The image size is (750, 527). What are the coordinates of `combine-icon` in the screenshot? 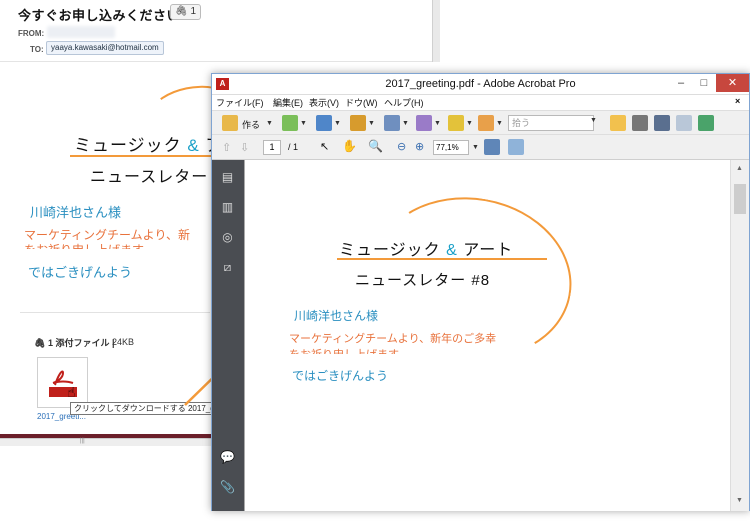 It's located at (290, 123).